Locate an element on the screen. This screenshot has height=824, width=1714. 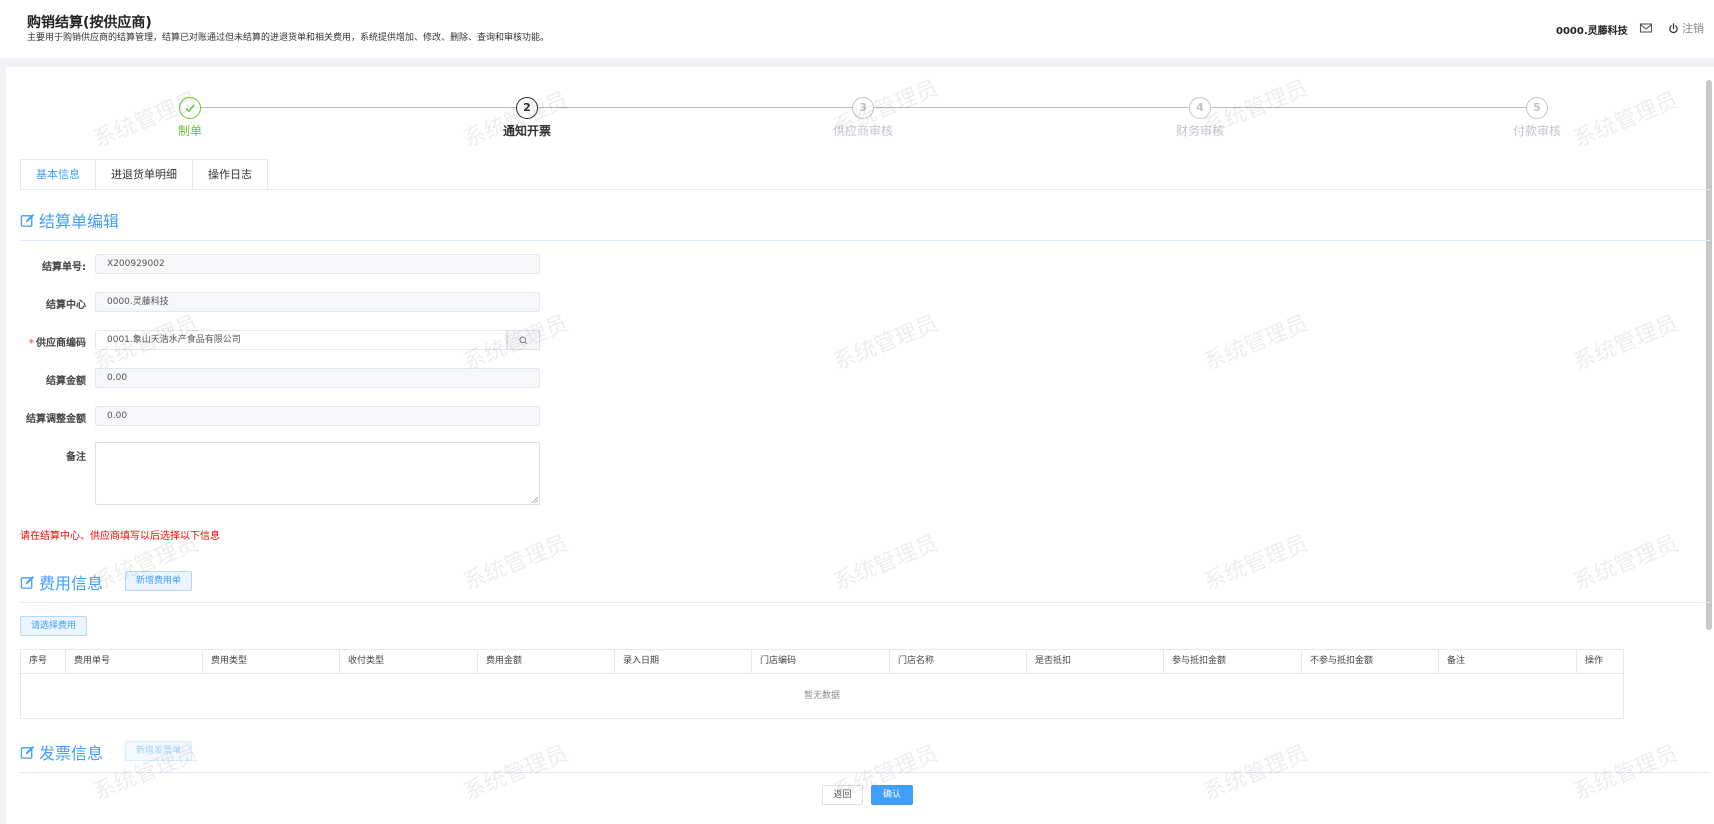
step-5: 5 付款审核 is located at coordinates (1537, 118).